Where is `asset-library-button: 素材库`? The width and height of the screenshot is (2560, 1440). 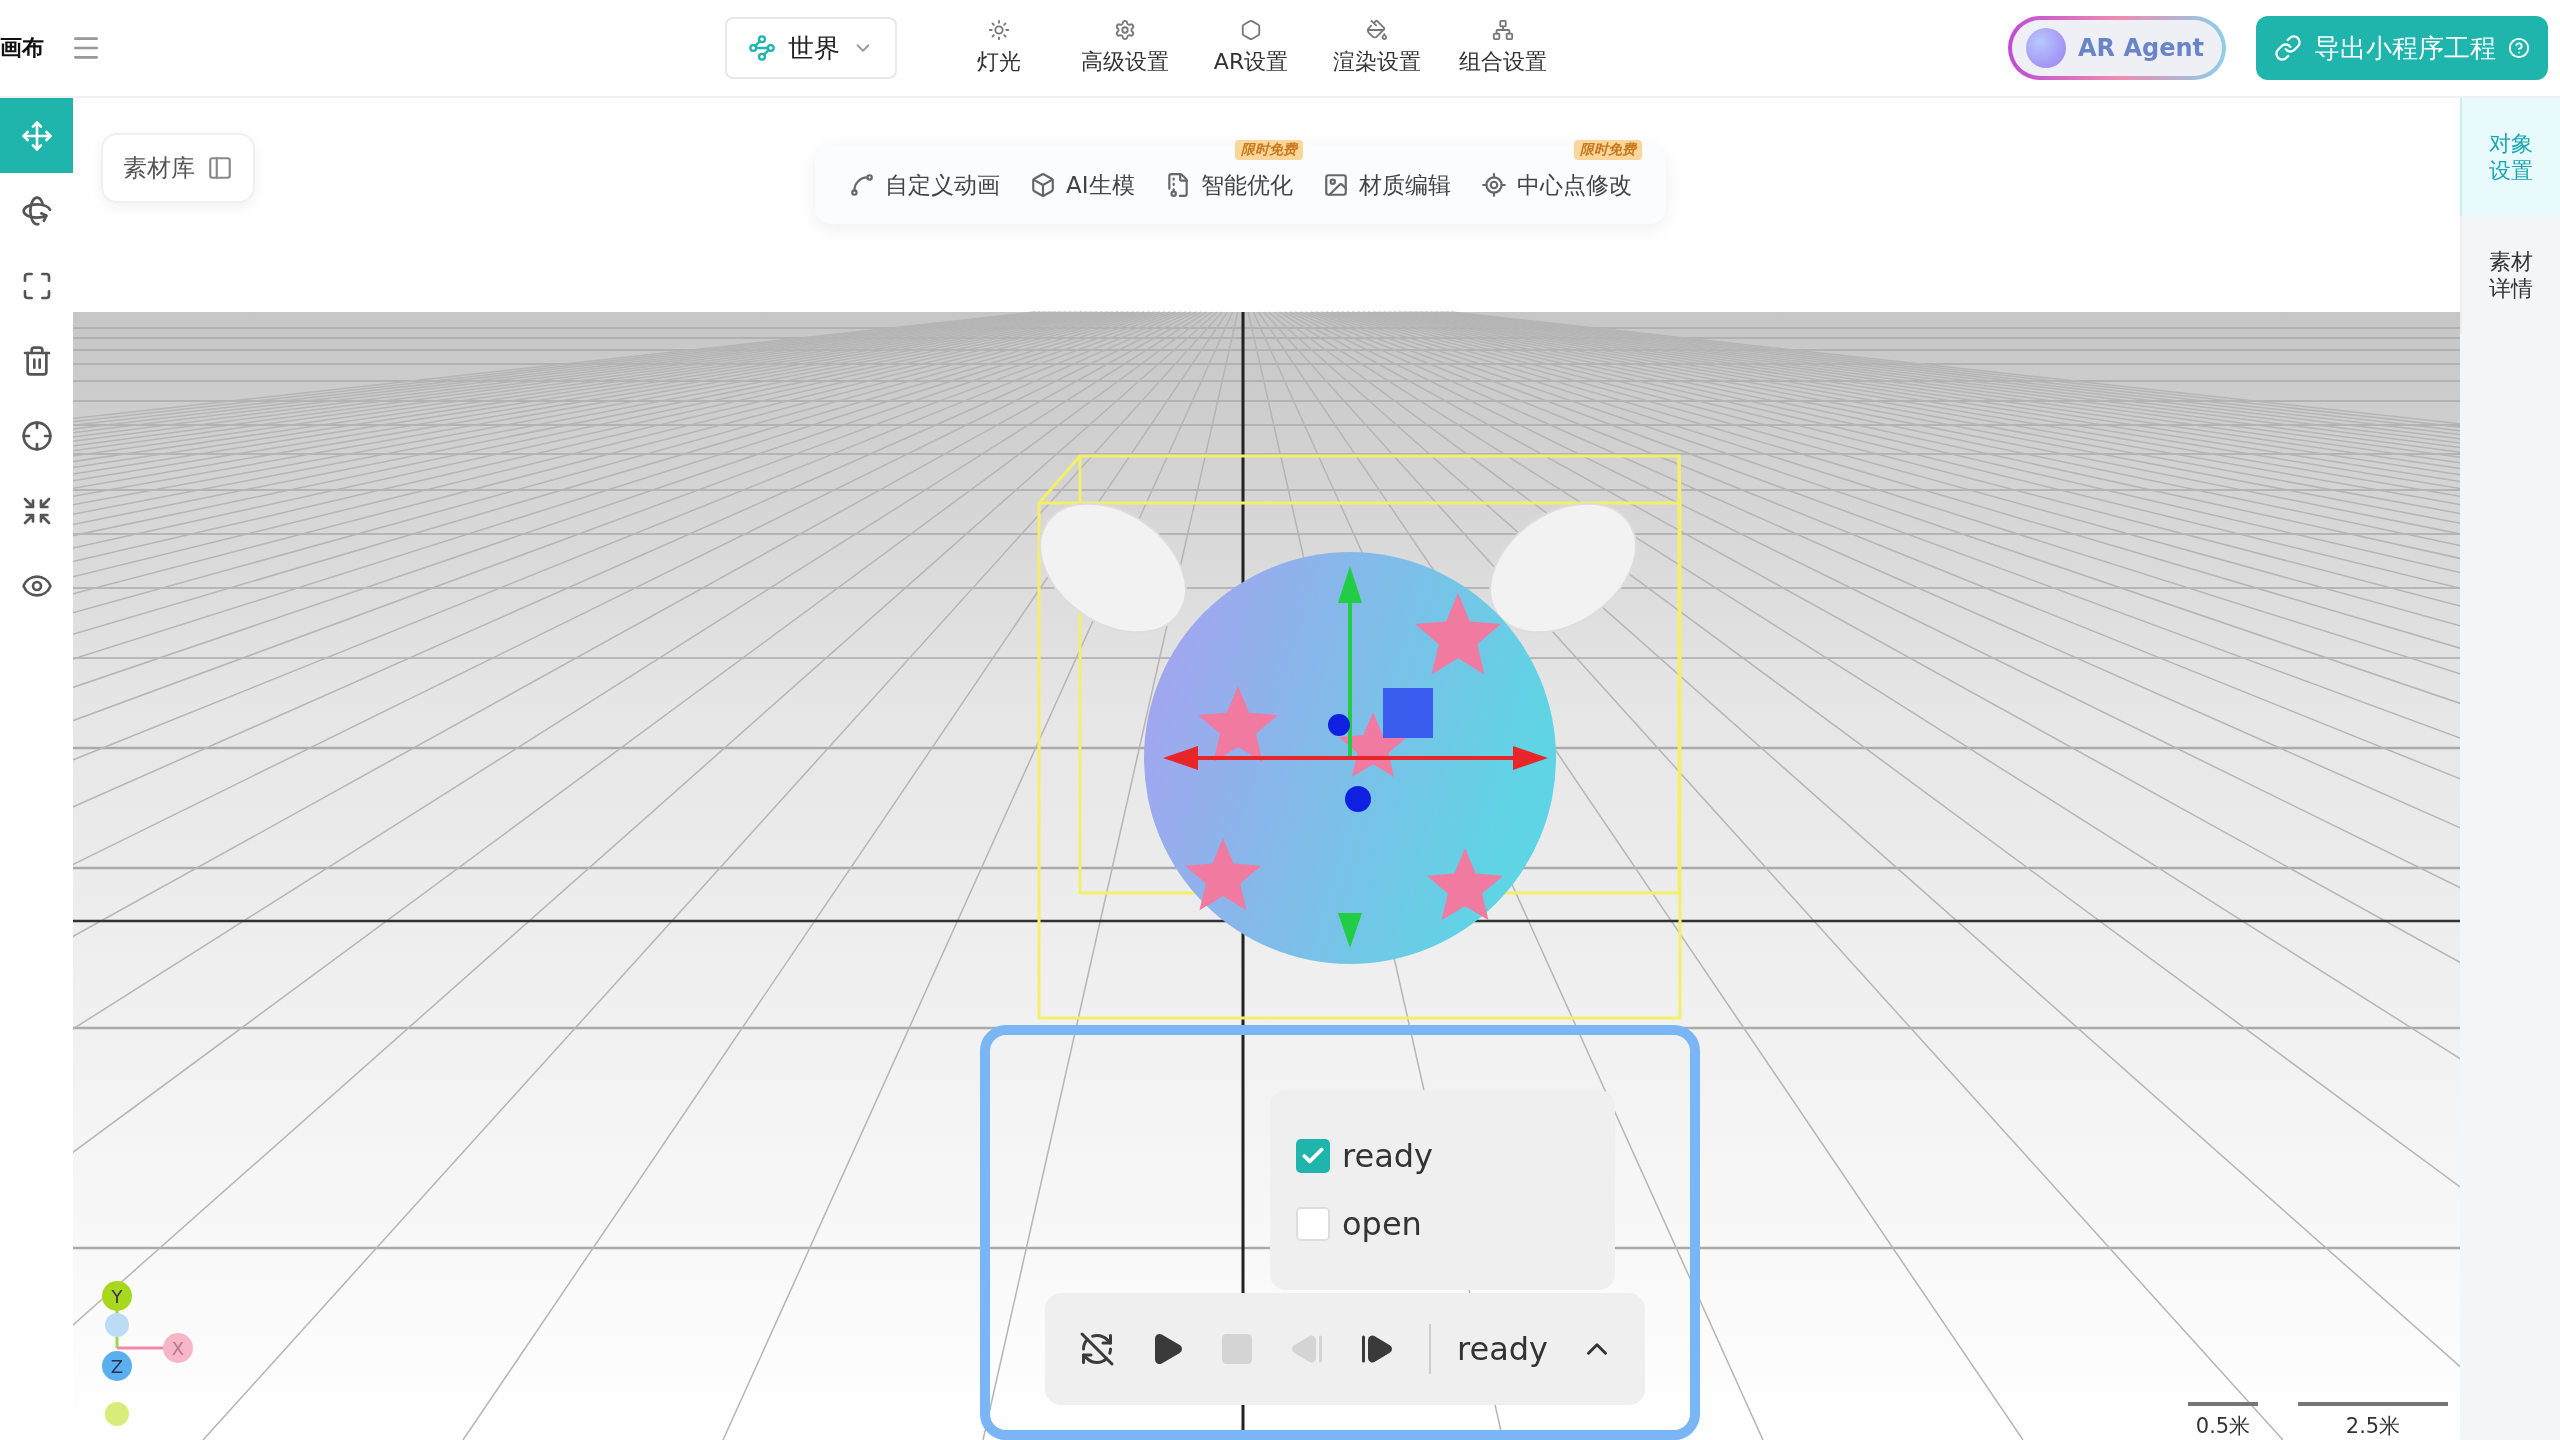
asset-library-button: 素材库 is located at coordinates (178, 168).